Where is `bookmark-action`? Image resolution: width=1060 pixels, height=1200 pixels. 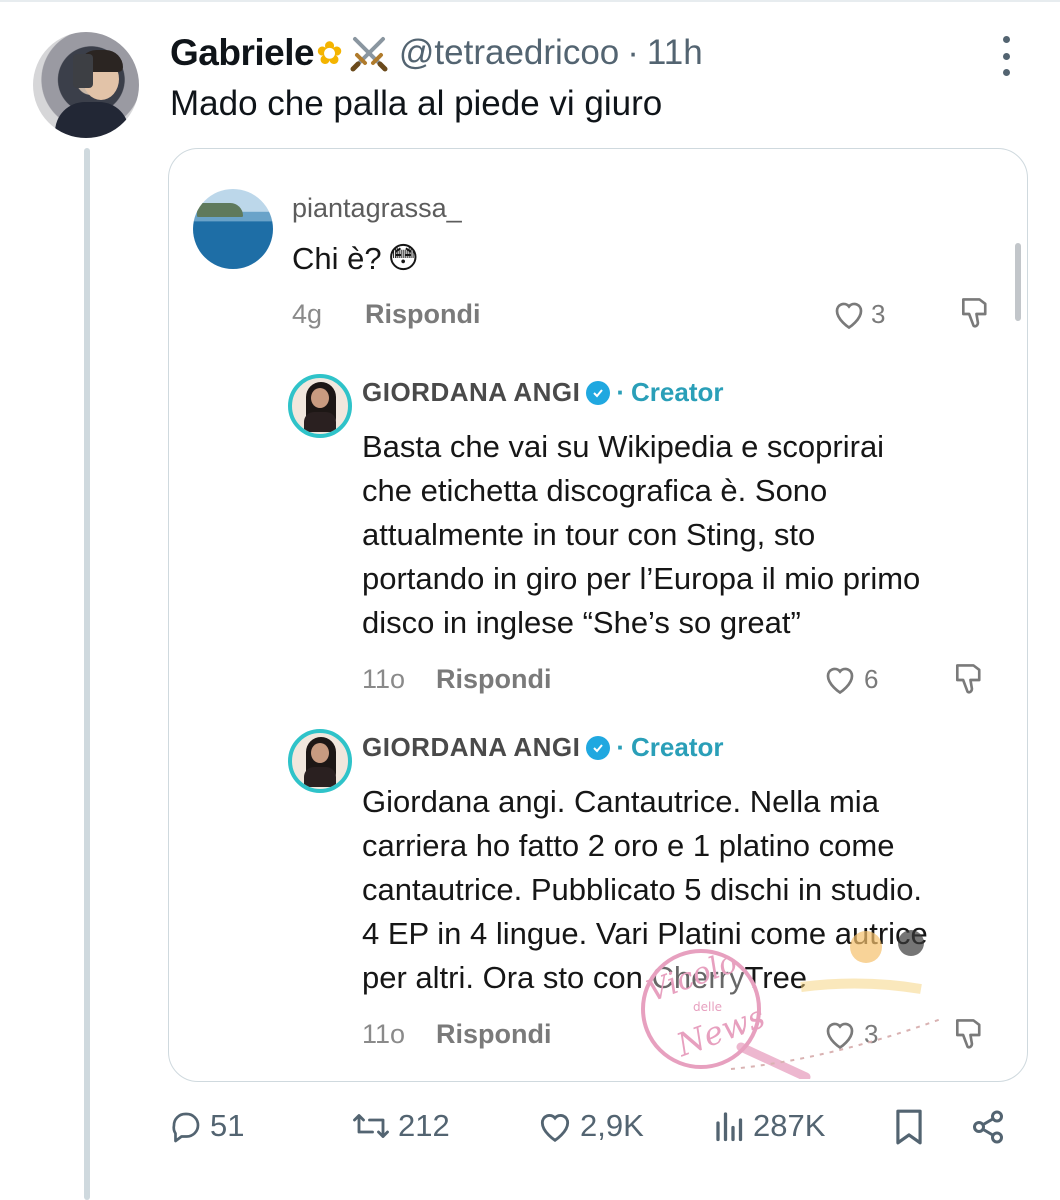 bookmark-action is located at coordinates (909, 1127).